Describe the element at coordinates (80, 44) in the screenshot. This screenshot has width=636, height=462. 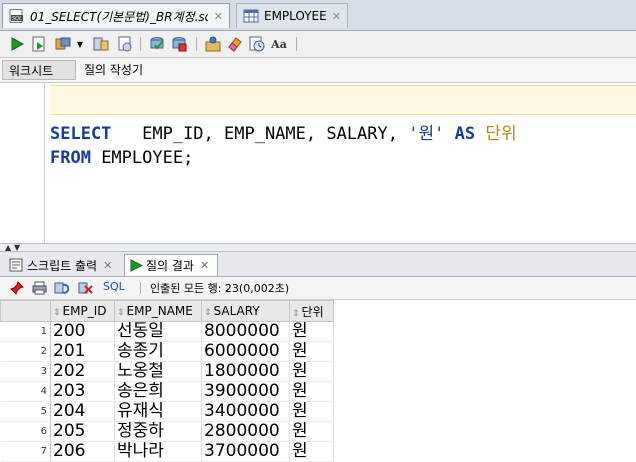
I see `autotrace-dropdown: ▼` at that location.